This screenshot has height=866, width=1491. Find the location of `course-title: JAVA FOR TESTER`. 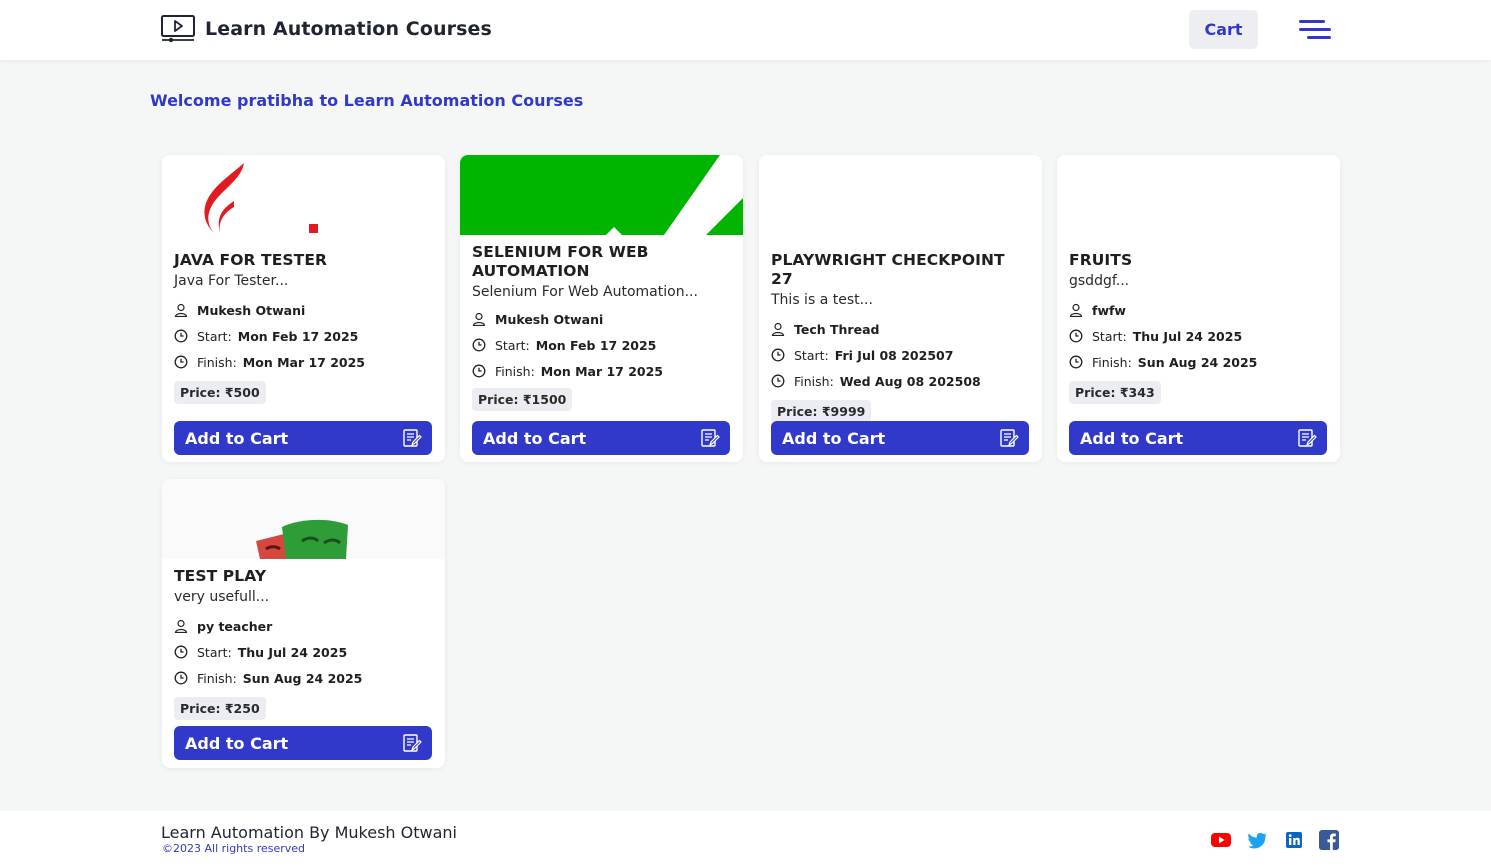

course-title: JAVA FOR TESTER is located at coordinates (251, 260).